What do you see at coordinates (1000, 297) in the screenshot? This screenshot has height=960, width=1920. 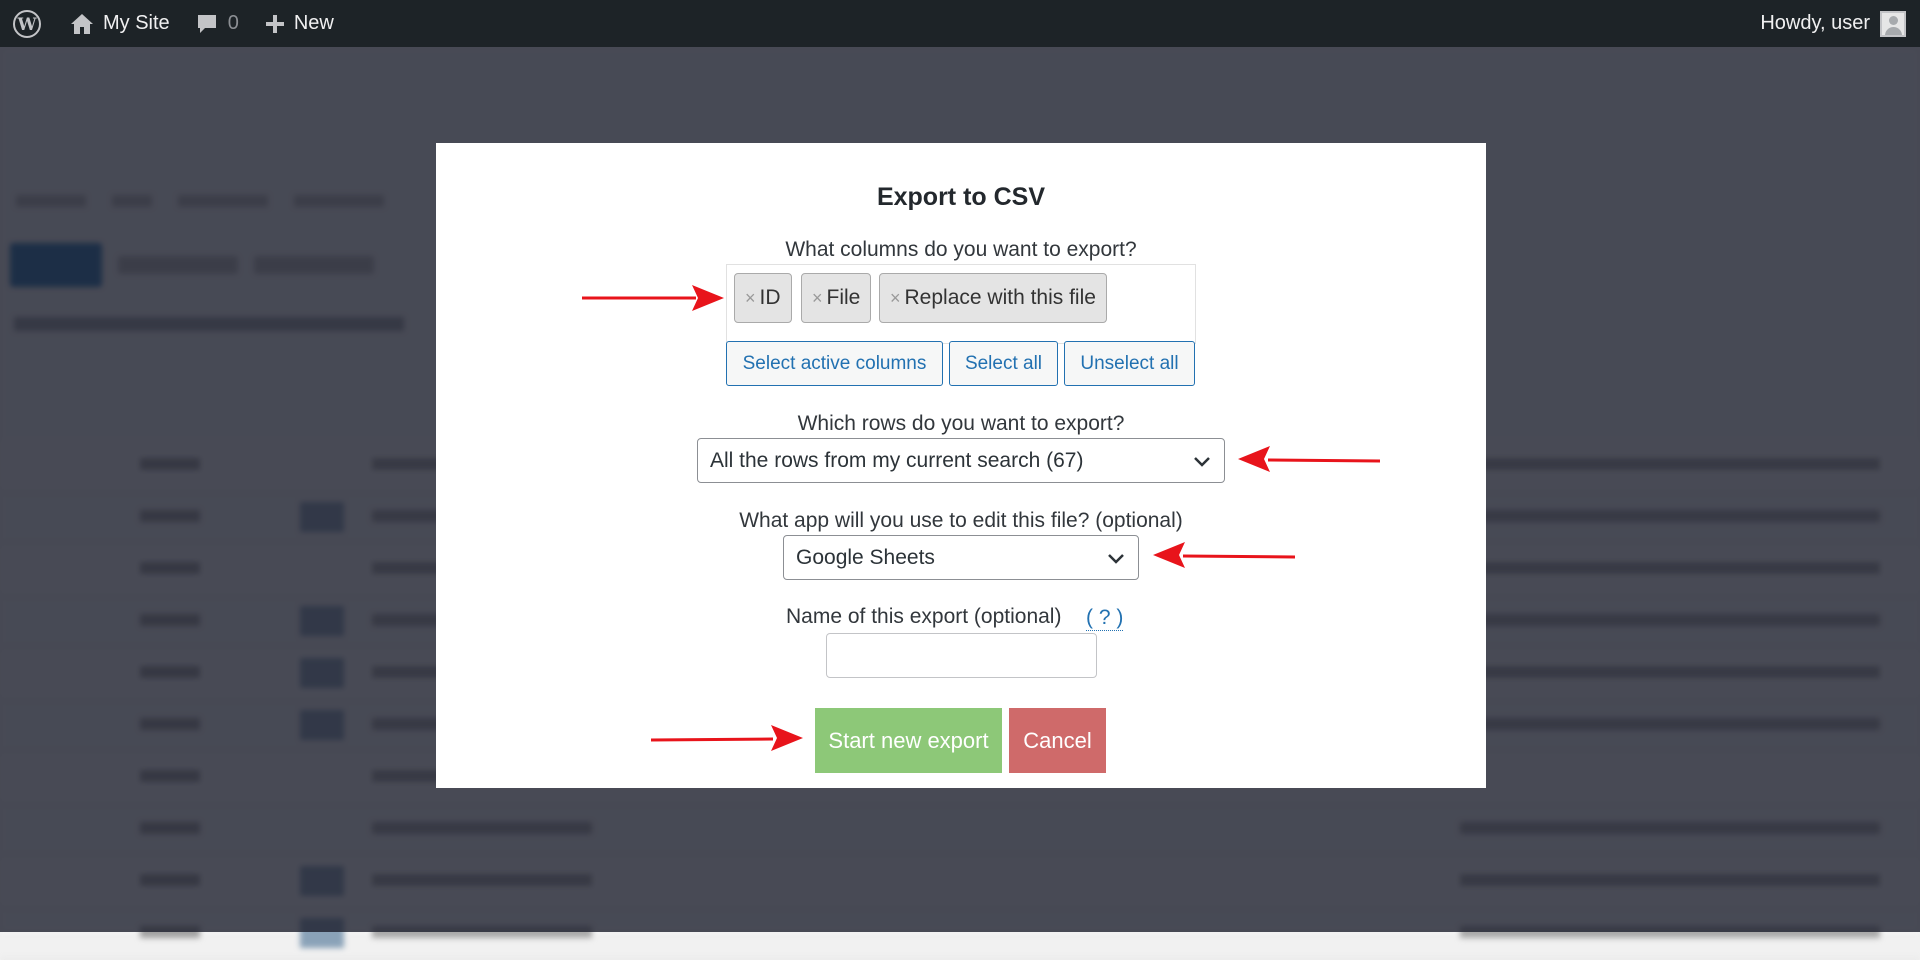 I see `column-tag-label: Replace with this file` at bounding box center [1000, 297].